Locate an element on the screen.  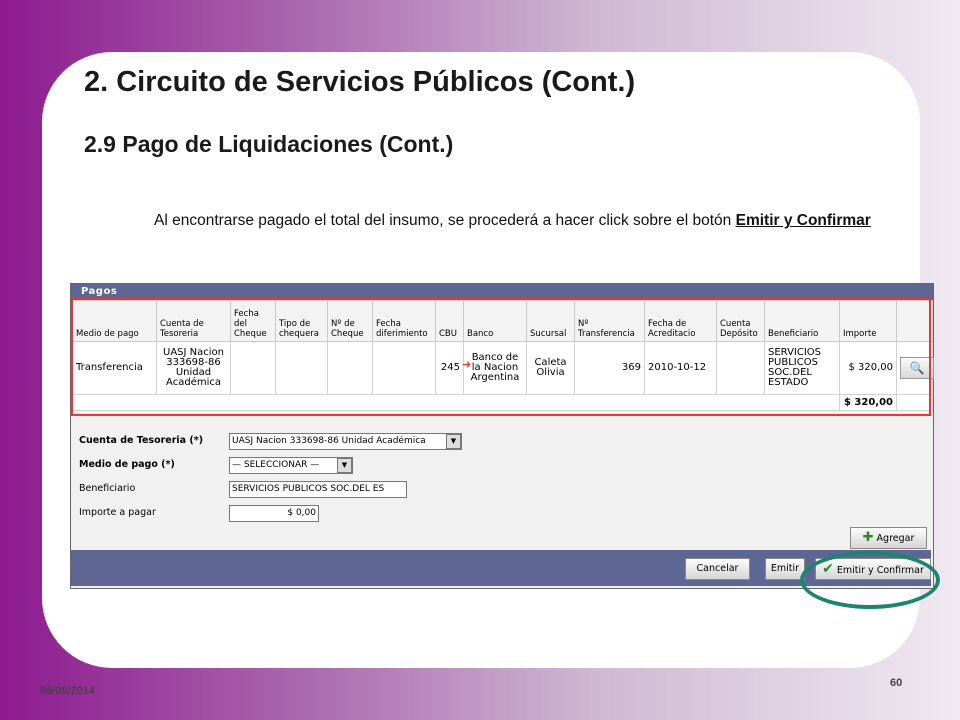
magnifier-button: 🔍 is located at coordinates (917, 368).